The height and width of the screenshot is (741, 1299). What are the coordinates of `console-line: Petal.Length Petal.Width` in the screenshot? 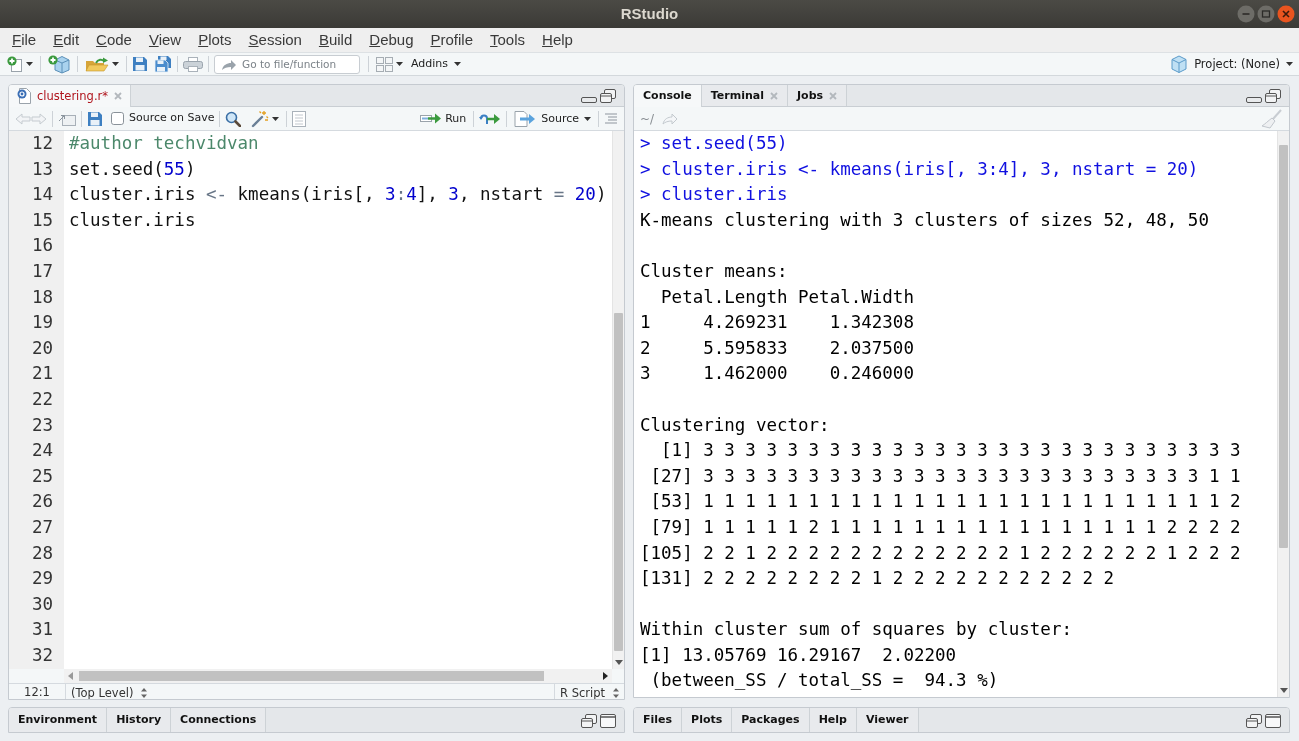 It's located at (787, 297).